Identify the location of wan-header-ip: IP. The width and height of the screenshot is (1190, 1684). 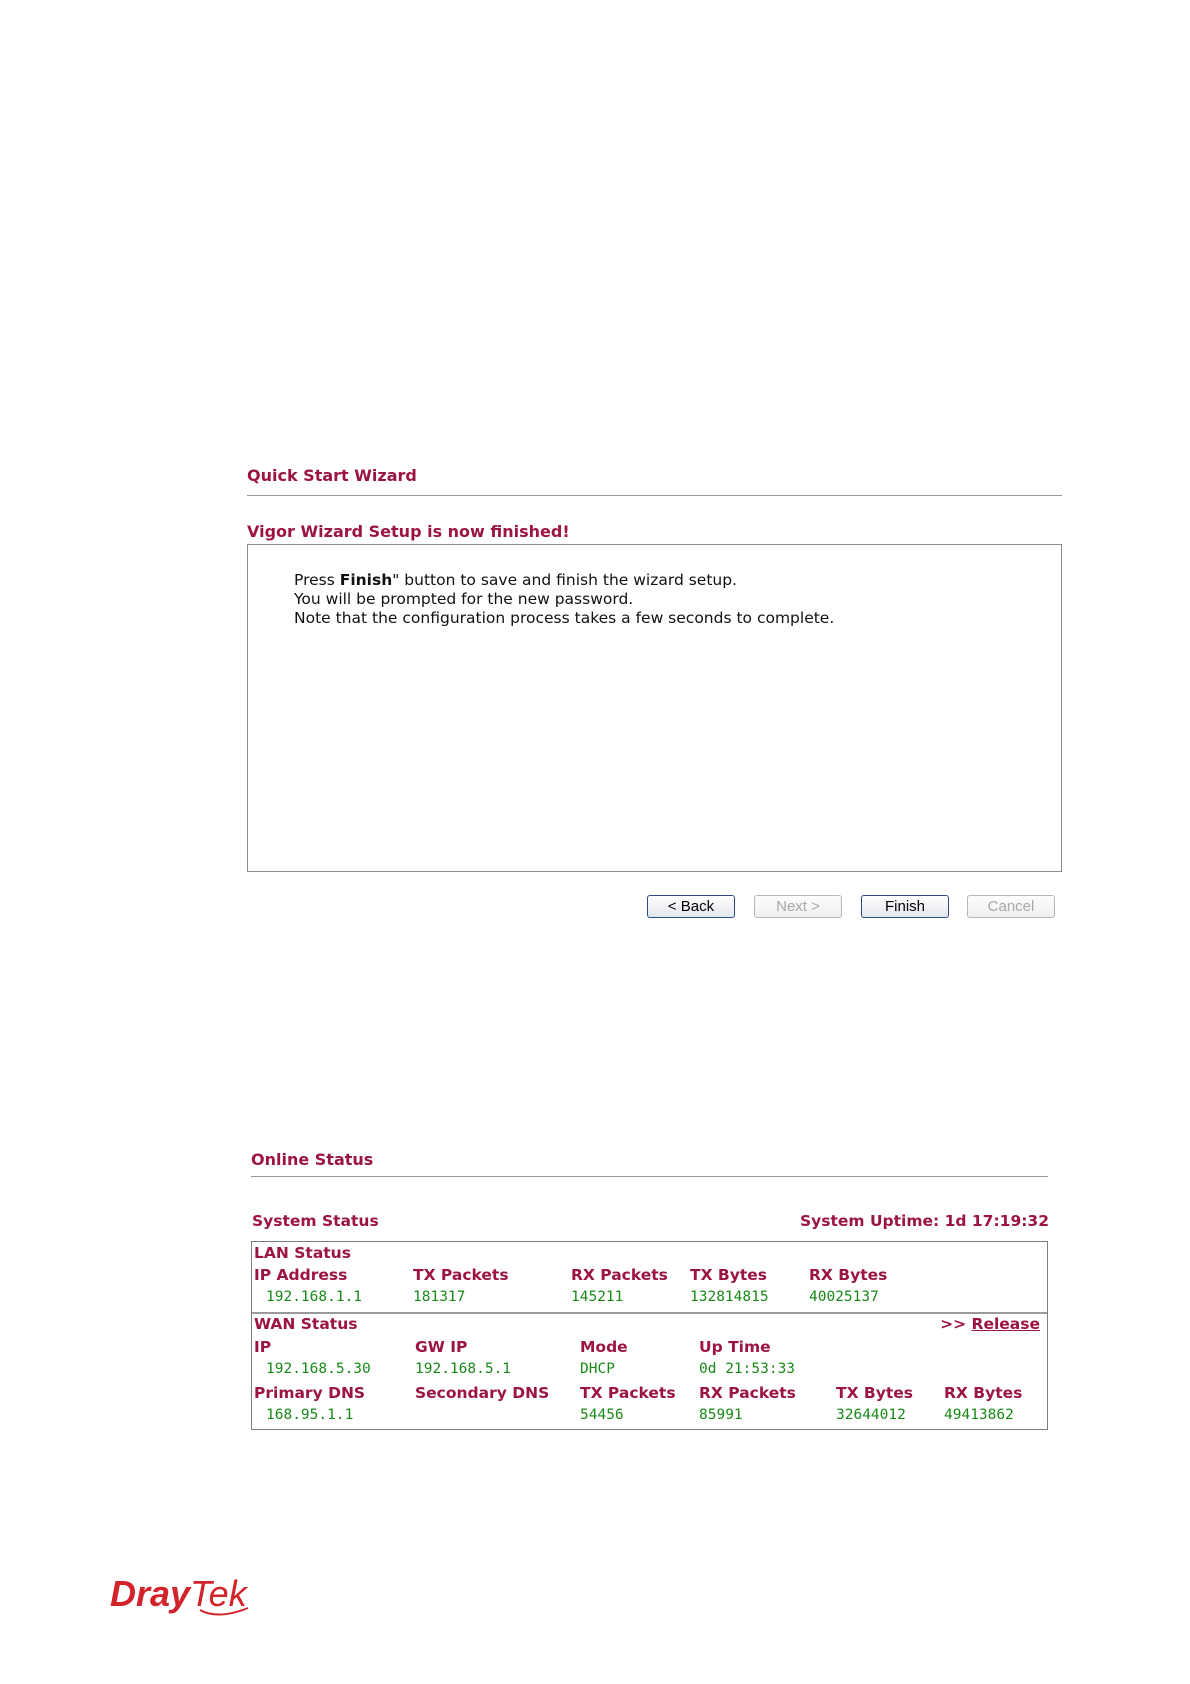
(263, 1347).